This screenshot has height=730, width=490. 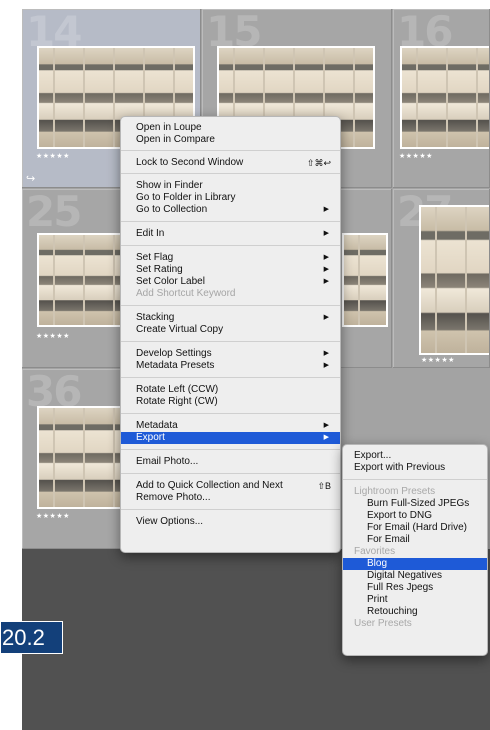 I want to click on edit-badge-icon: ↪, so click(x=30, y=178).